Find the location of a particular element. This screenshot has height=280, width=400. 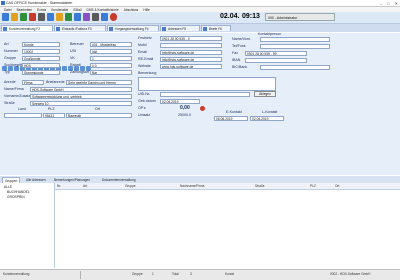

address-icon is located at coordinates (164, 29).